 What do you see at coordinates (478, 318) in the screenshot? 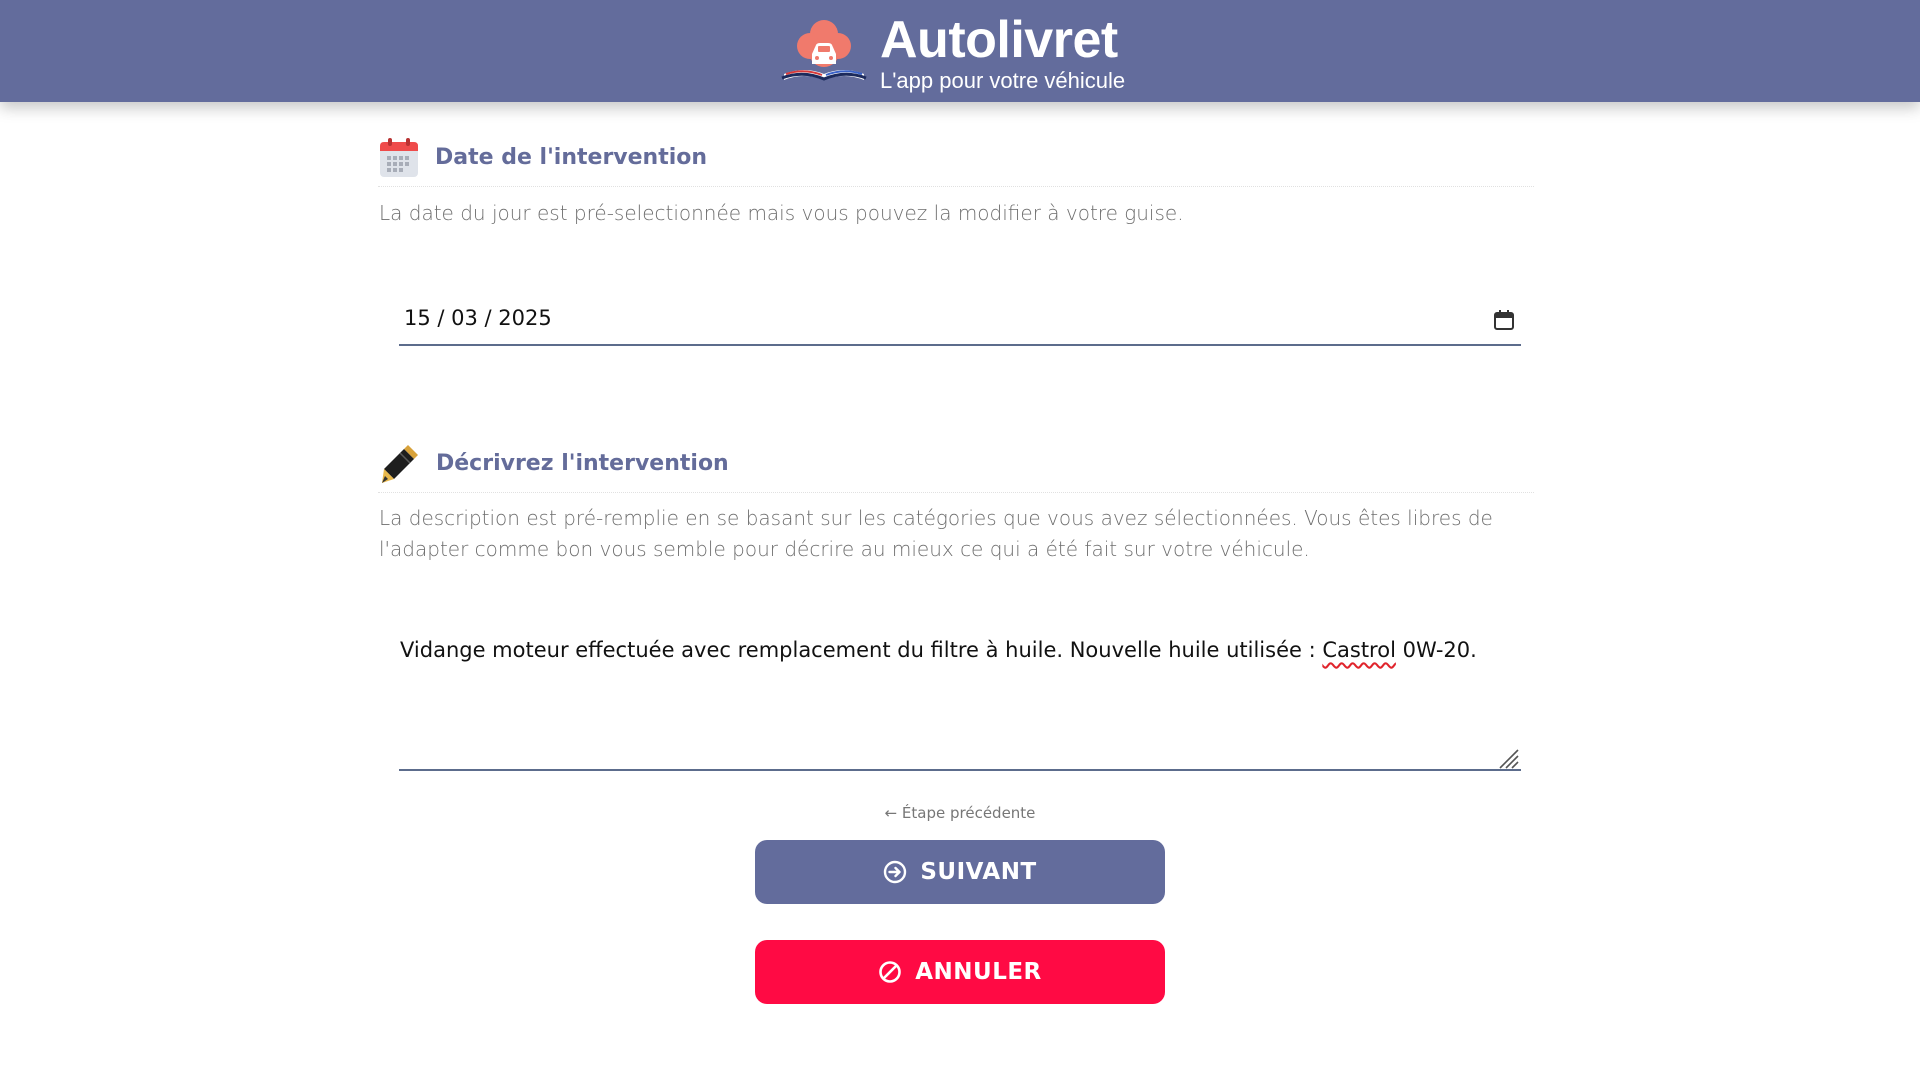
I see `date-input-value: 15 / 03 / 2025` at bounding box center [478, 318].